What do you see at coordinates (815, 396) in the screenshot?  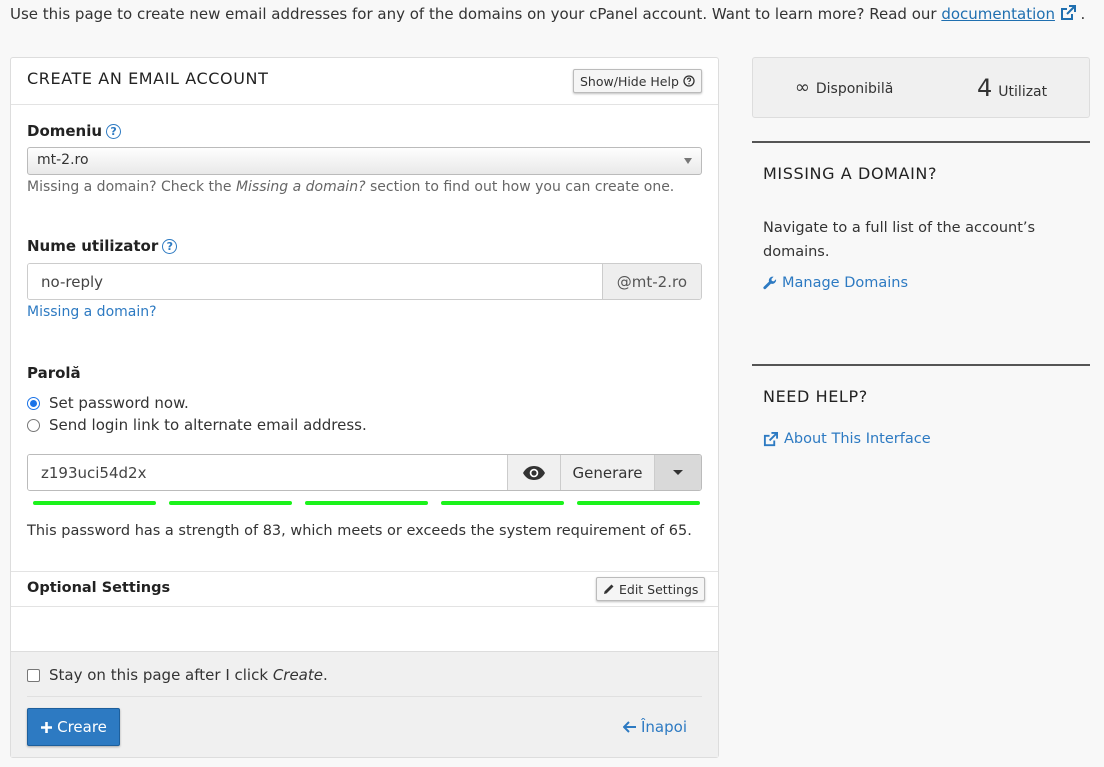 I see `need-help-title: NEED HELP?` at bounding box center [815, 396].